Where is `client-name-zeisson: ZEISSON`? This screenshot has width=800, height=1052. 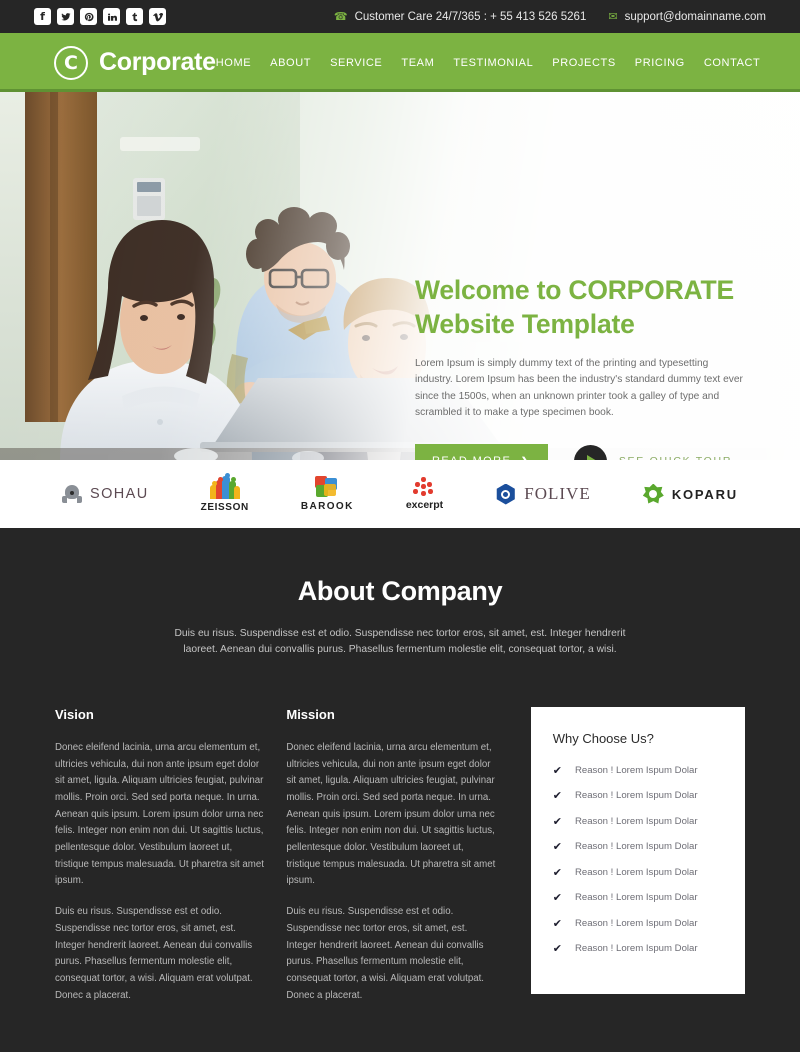 client-name-zeisson: ZEISSON is located at coordinates (224, 507).